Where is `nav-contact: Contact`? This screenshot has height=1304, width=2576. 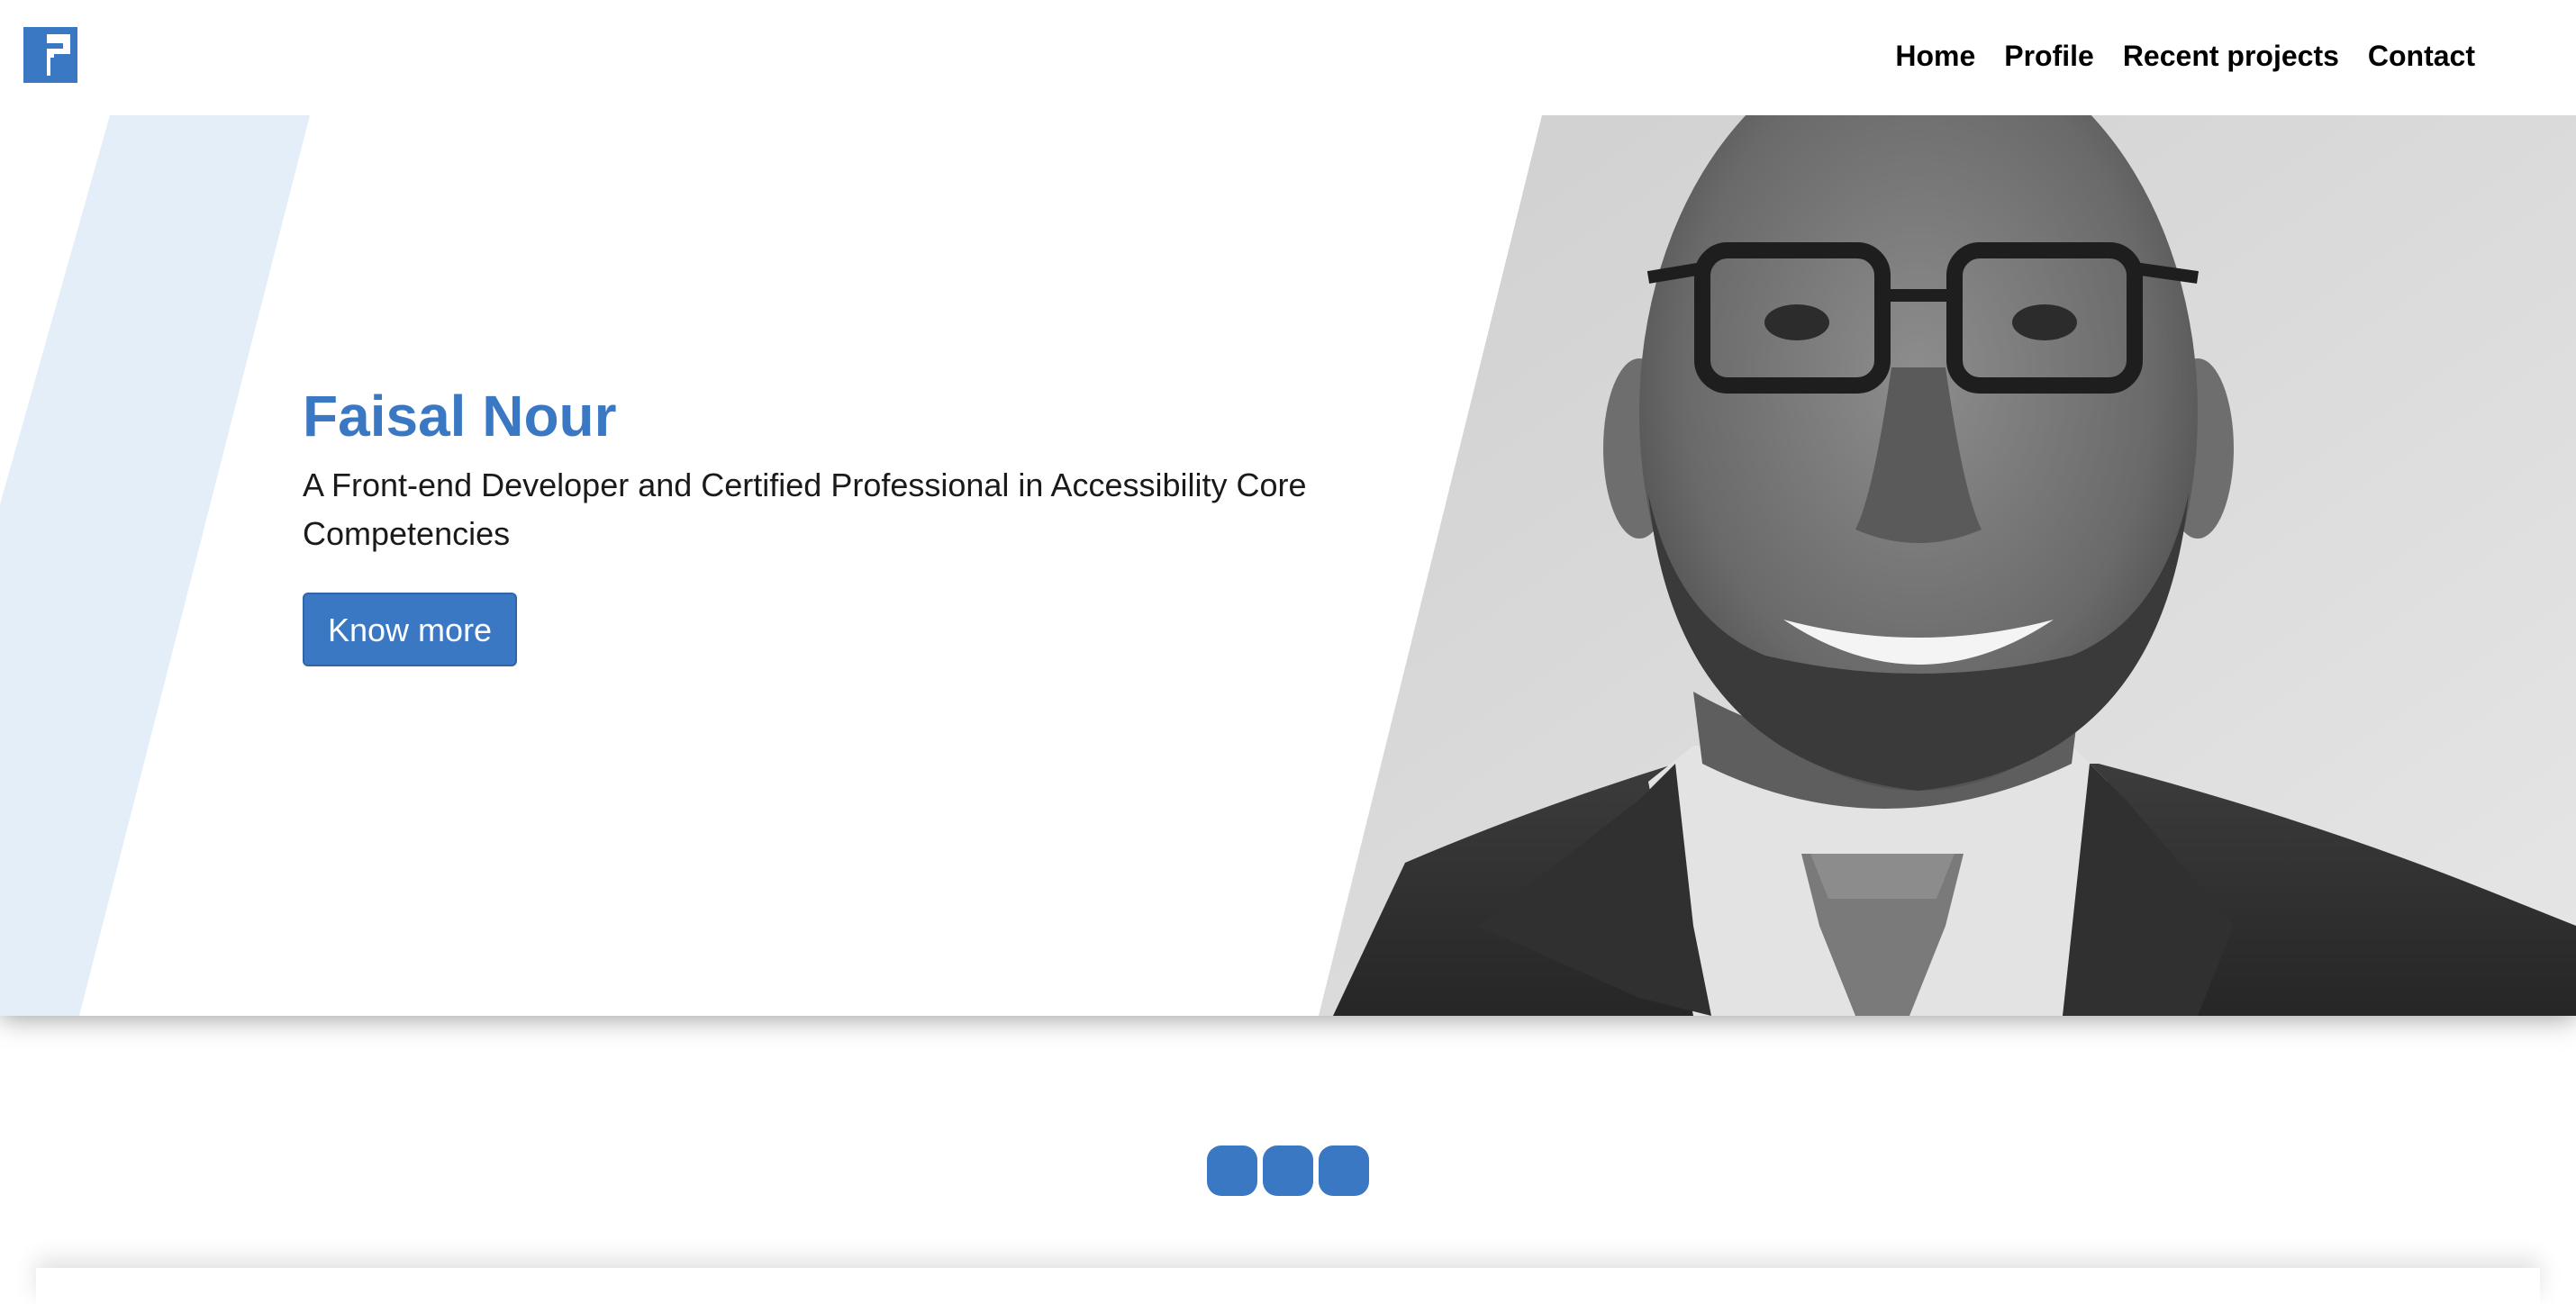 nav-contact: Contact is located at coordinates (2422, 56).